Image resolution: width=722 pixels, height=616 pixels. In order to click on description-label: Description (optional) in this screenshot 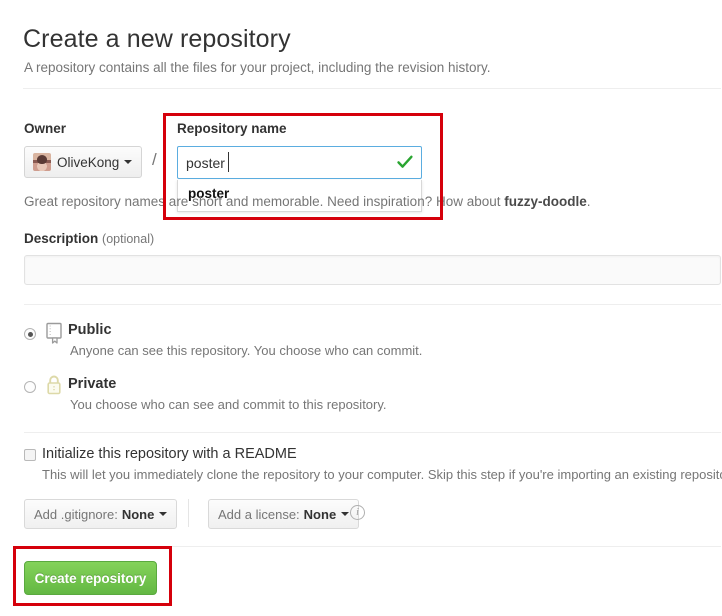, I will do `click(89, 238)`.